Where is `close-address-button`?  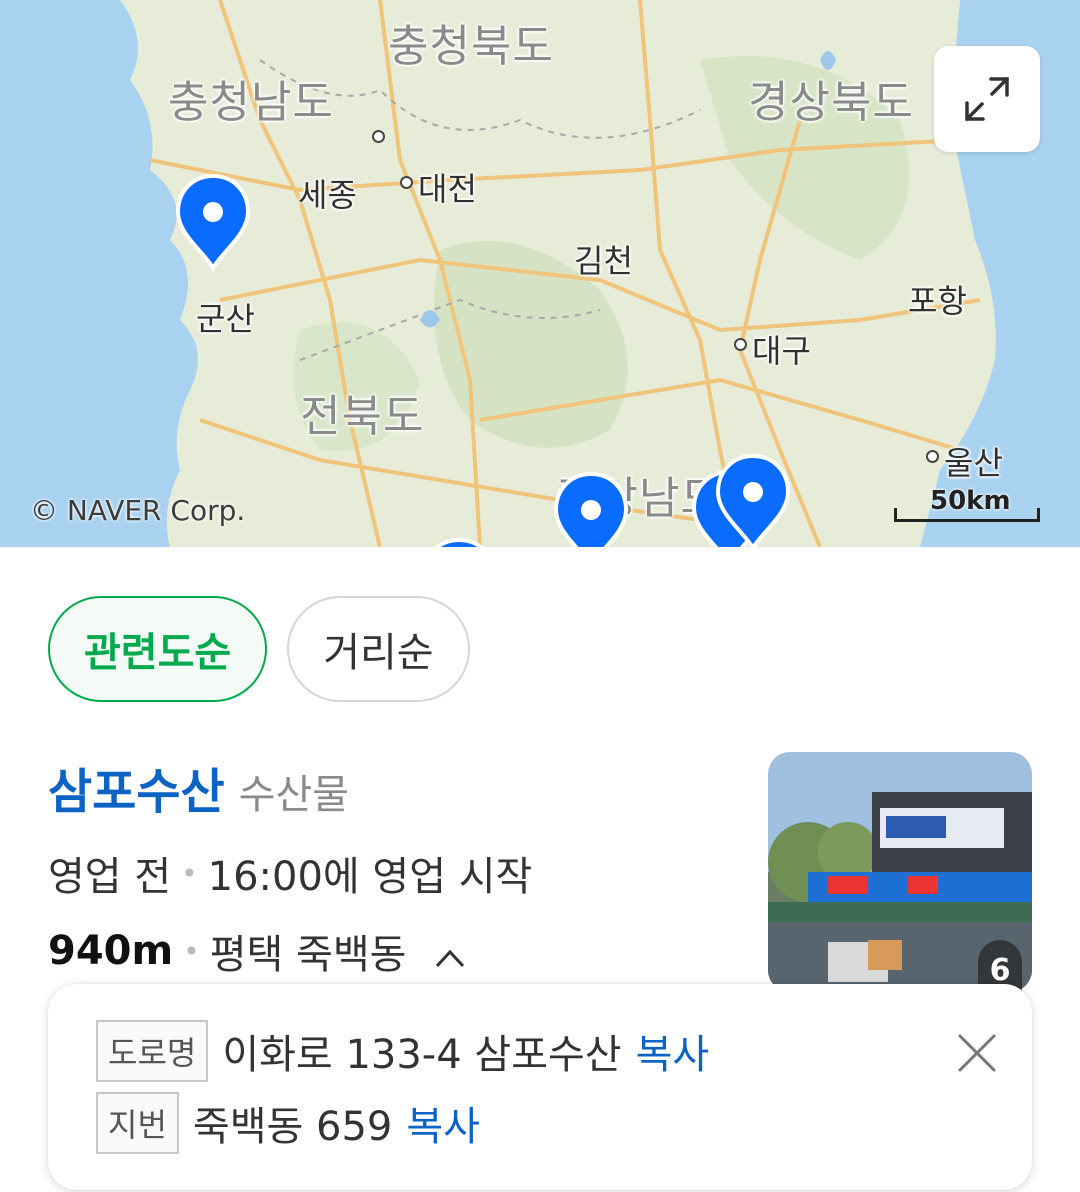 close-address-button is located at coordinates (977, 1053).